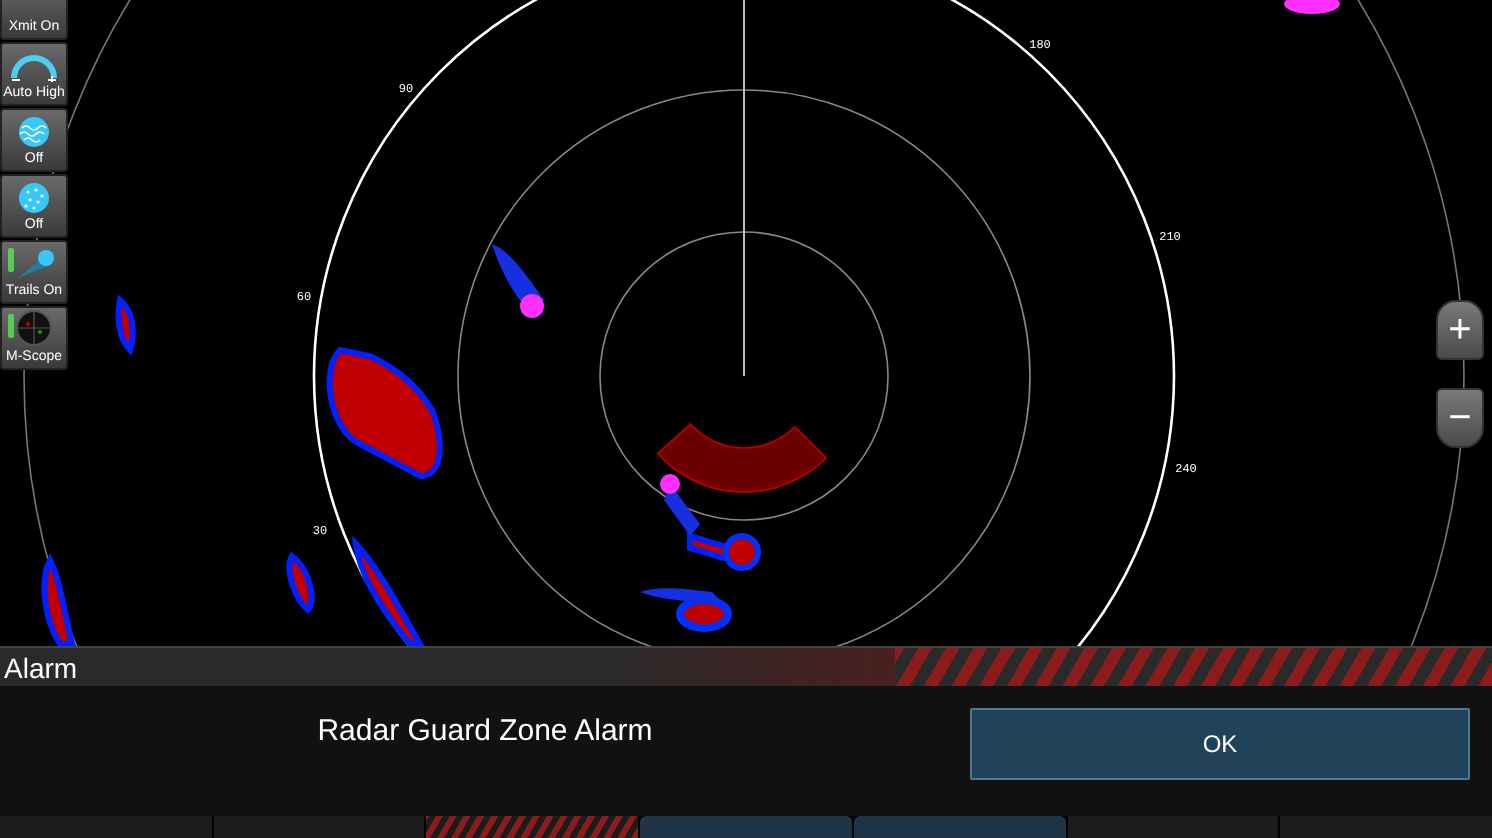 Image resolution: width=1492 pixels, height=838 pixels. Describe the element at coordinates (34, 198) in the screenshot. I see `dotted-globe-icon` at that location.